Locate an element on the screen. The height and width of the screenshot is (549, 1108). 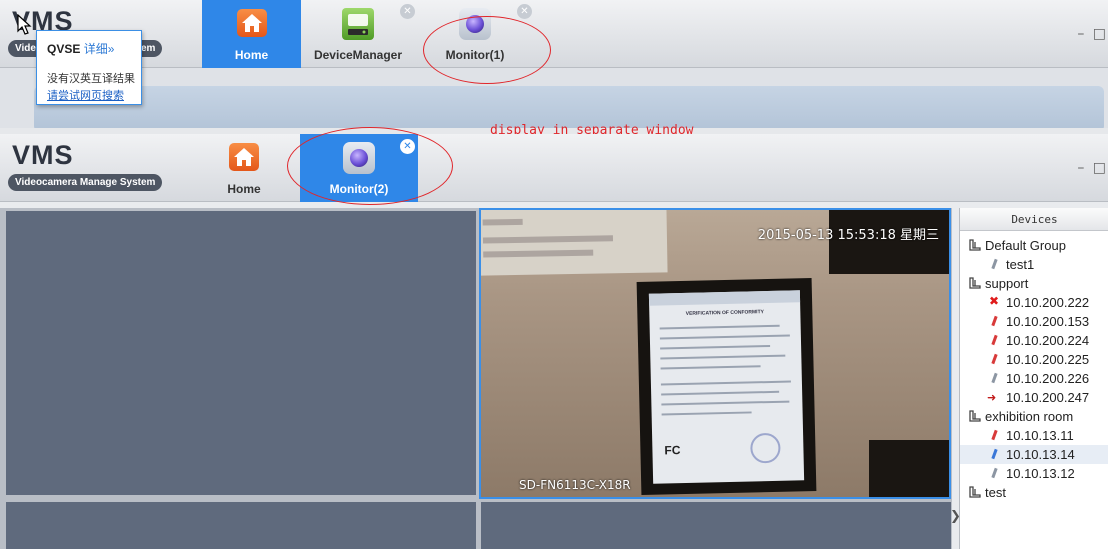
fcc-mark: FC is located at coordinates (672, 450).